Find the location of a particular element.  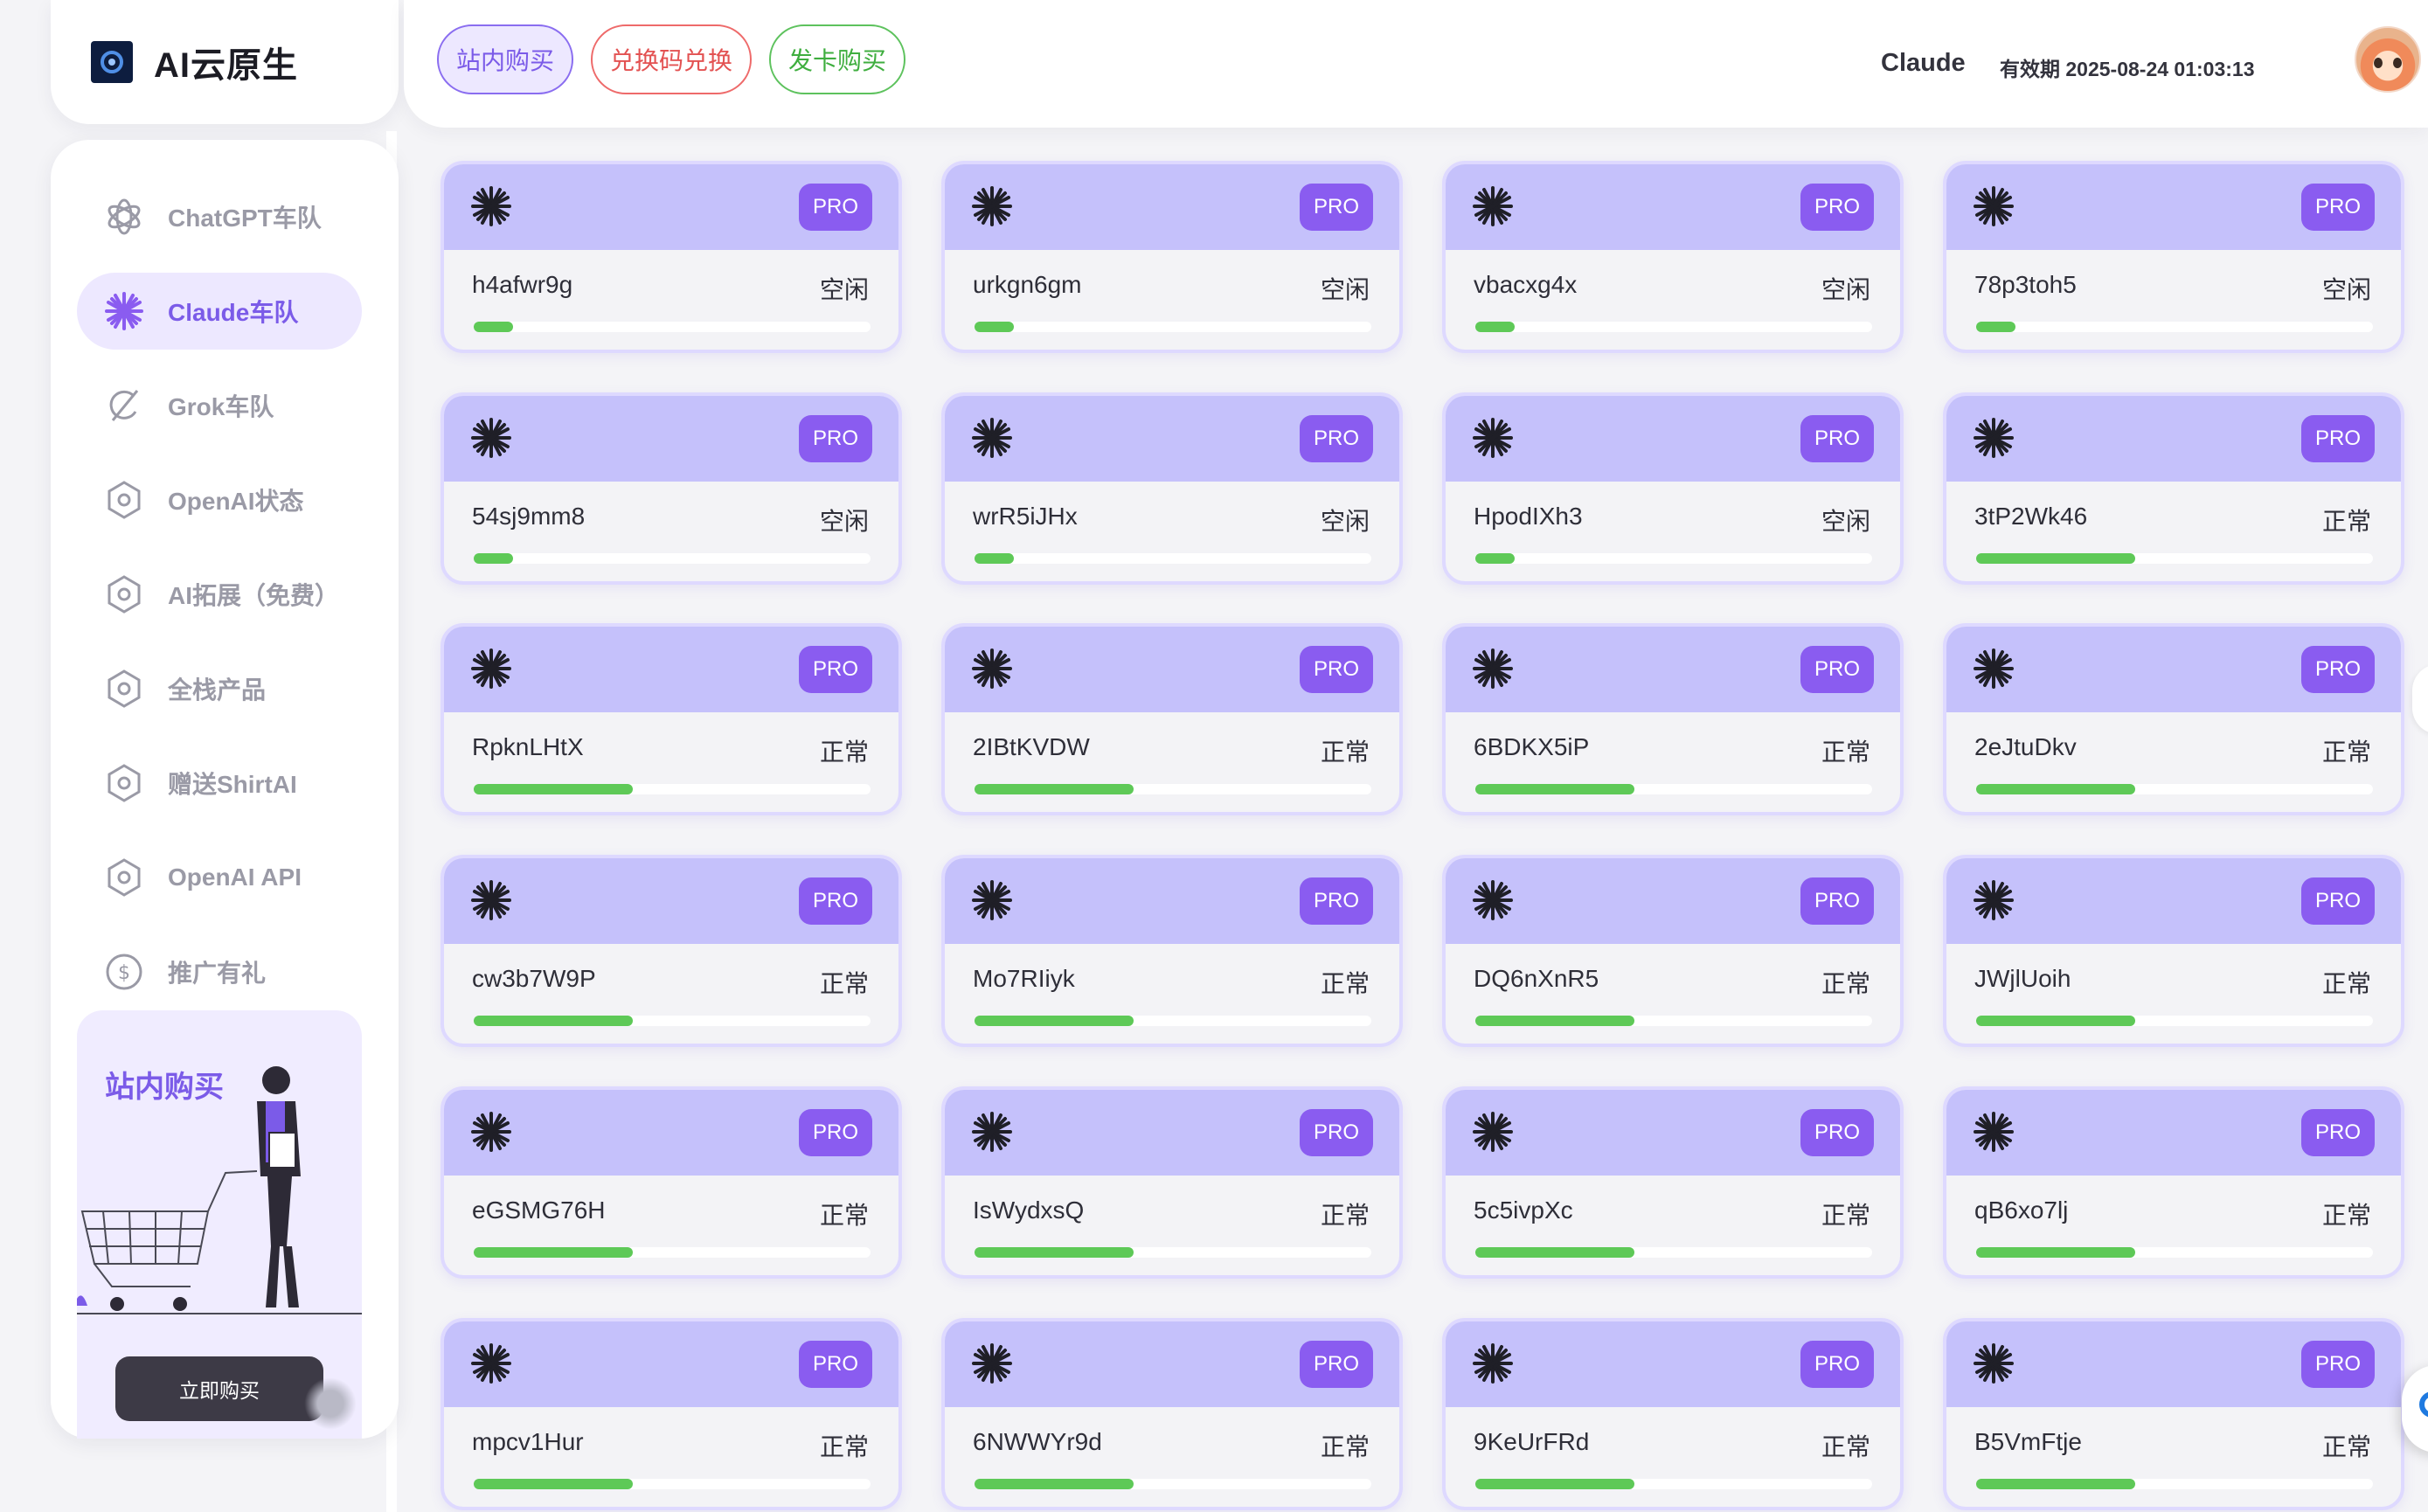

dollar-icon: $ is located at coordinates (124, 972).